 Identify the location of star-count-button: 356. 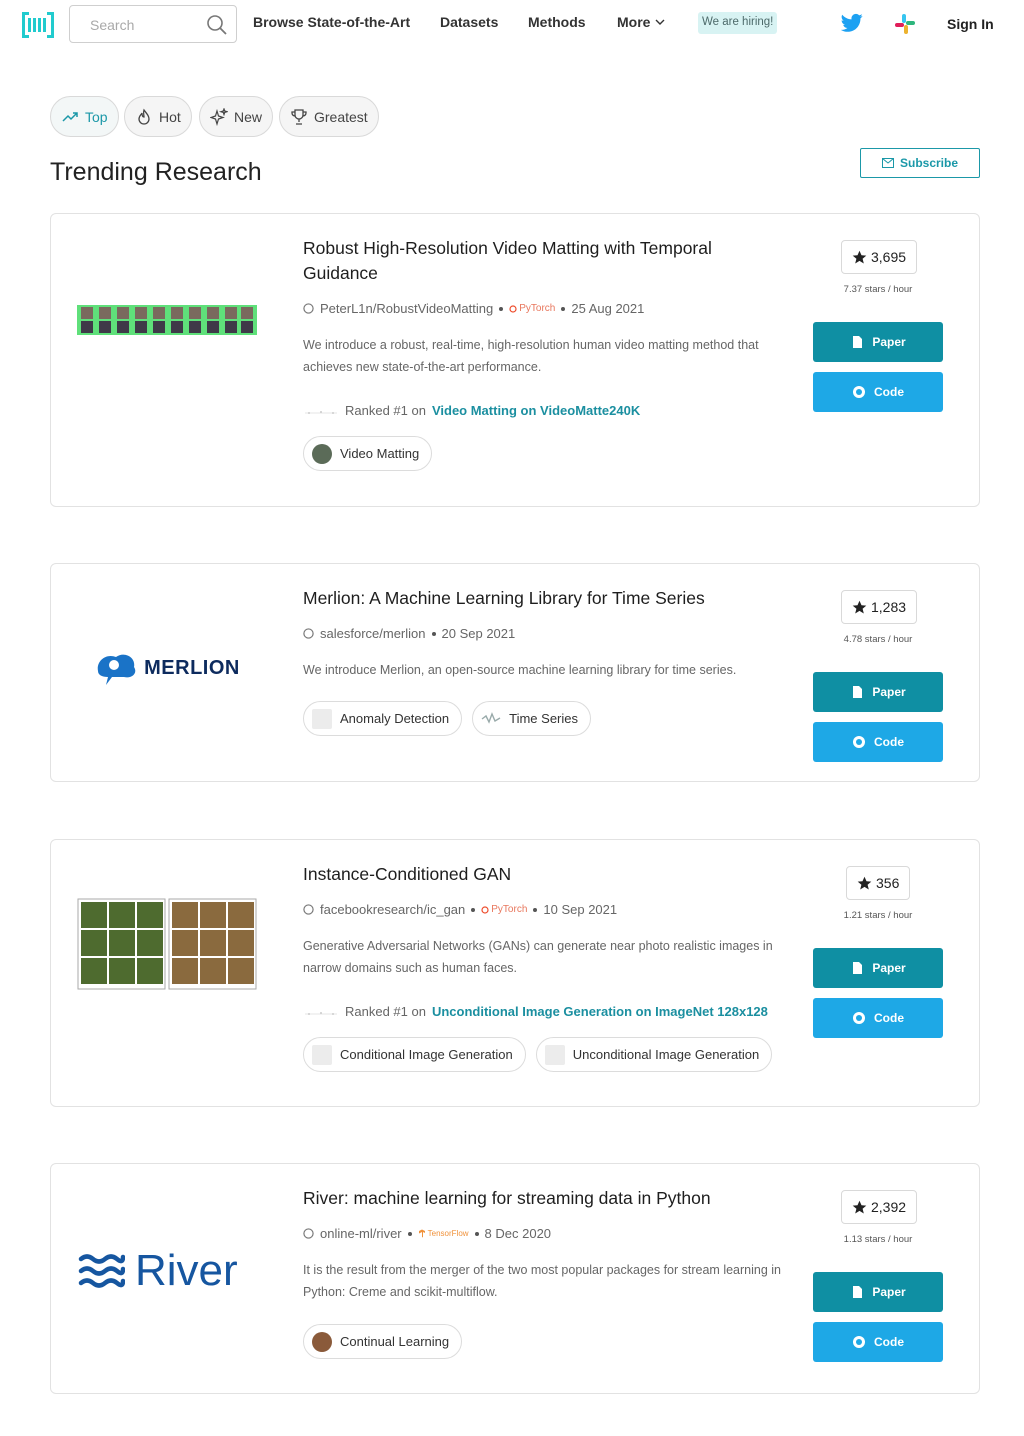
(878, 883).